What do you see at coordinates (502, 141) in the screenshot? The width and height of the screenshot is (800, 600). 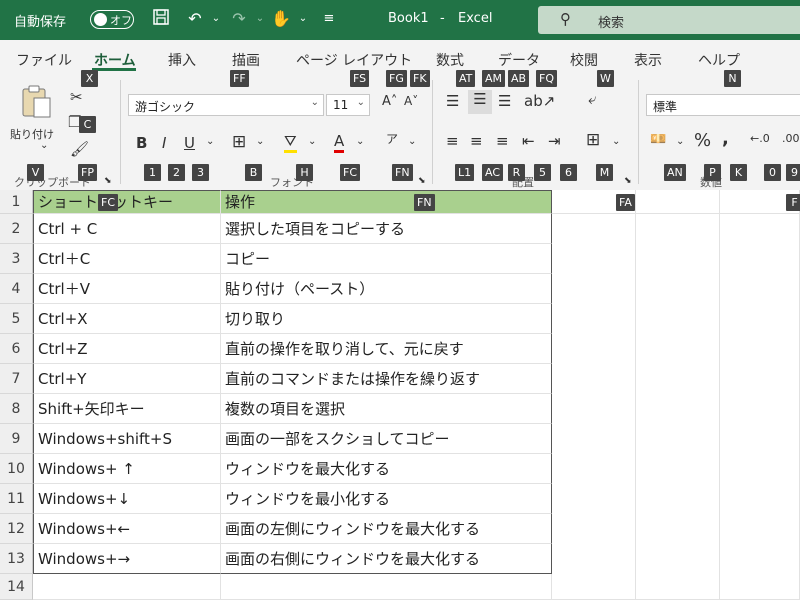 I see `align-right-icon: ≡` at bounding box center [502, 141].